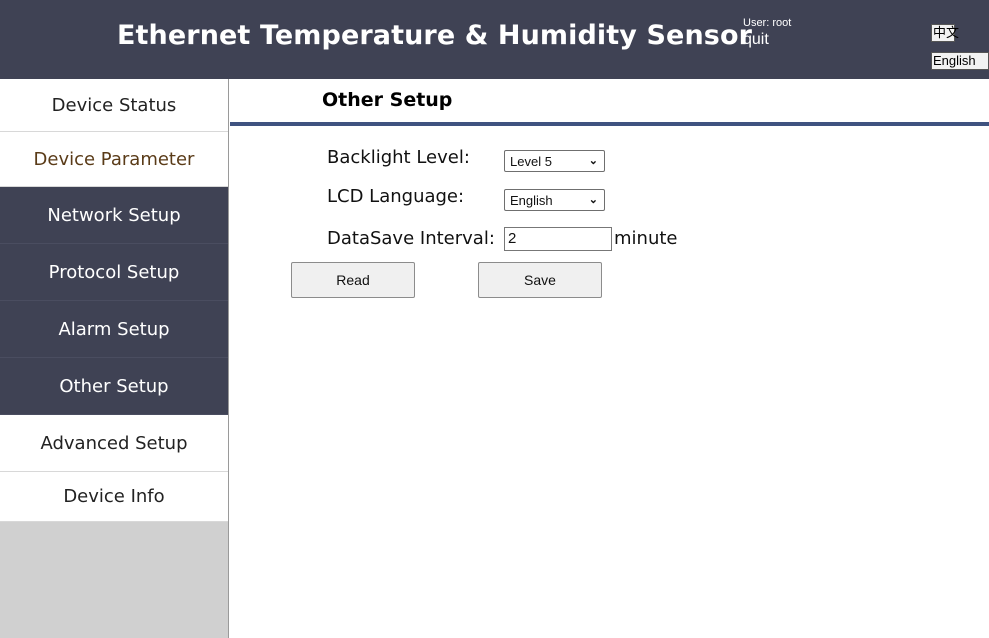 This screenshot has width=989, height=638. What do you see at coordinates (945, 33) in the screenshot?
I see `chinese-language-button: 中文` at bounding box center [945, 33].